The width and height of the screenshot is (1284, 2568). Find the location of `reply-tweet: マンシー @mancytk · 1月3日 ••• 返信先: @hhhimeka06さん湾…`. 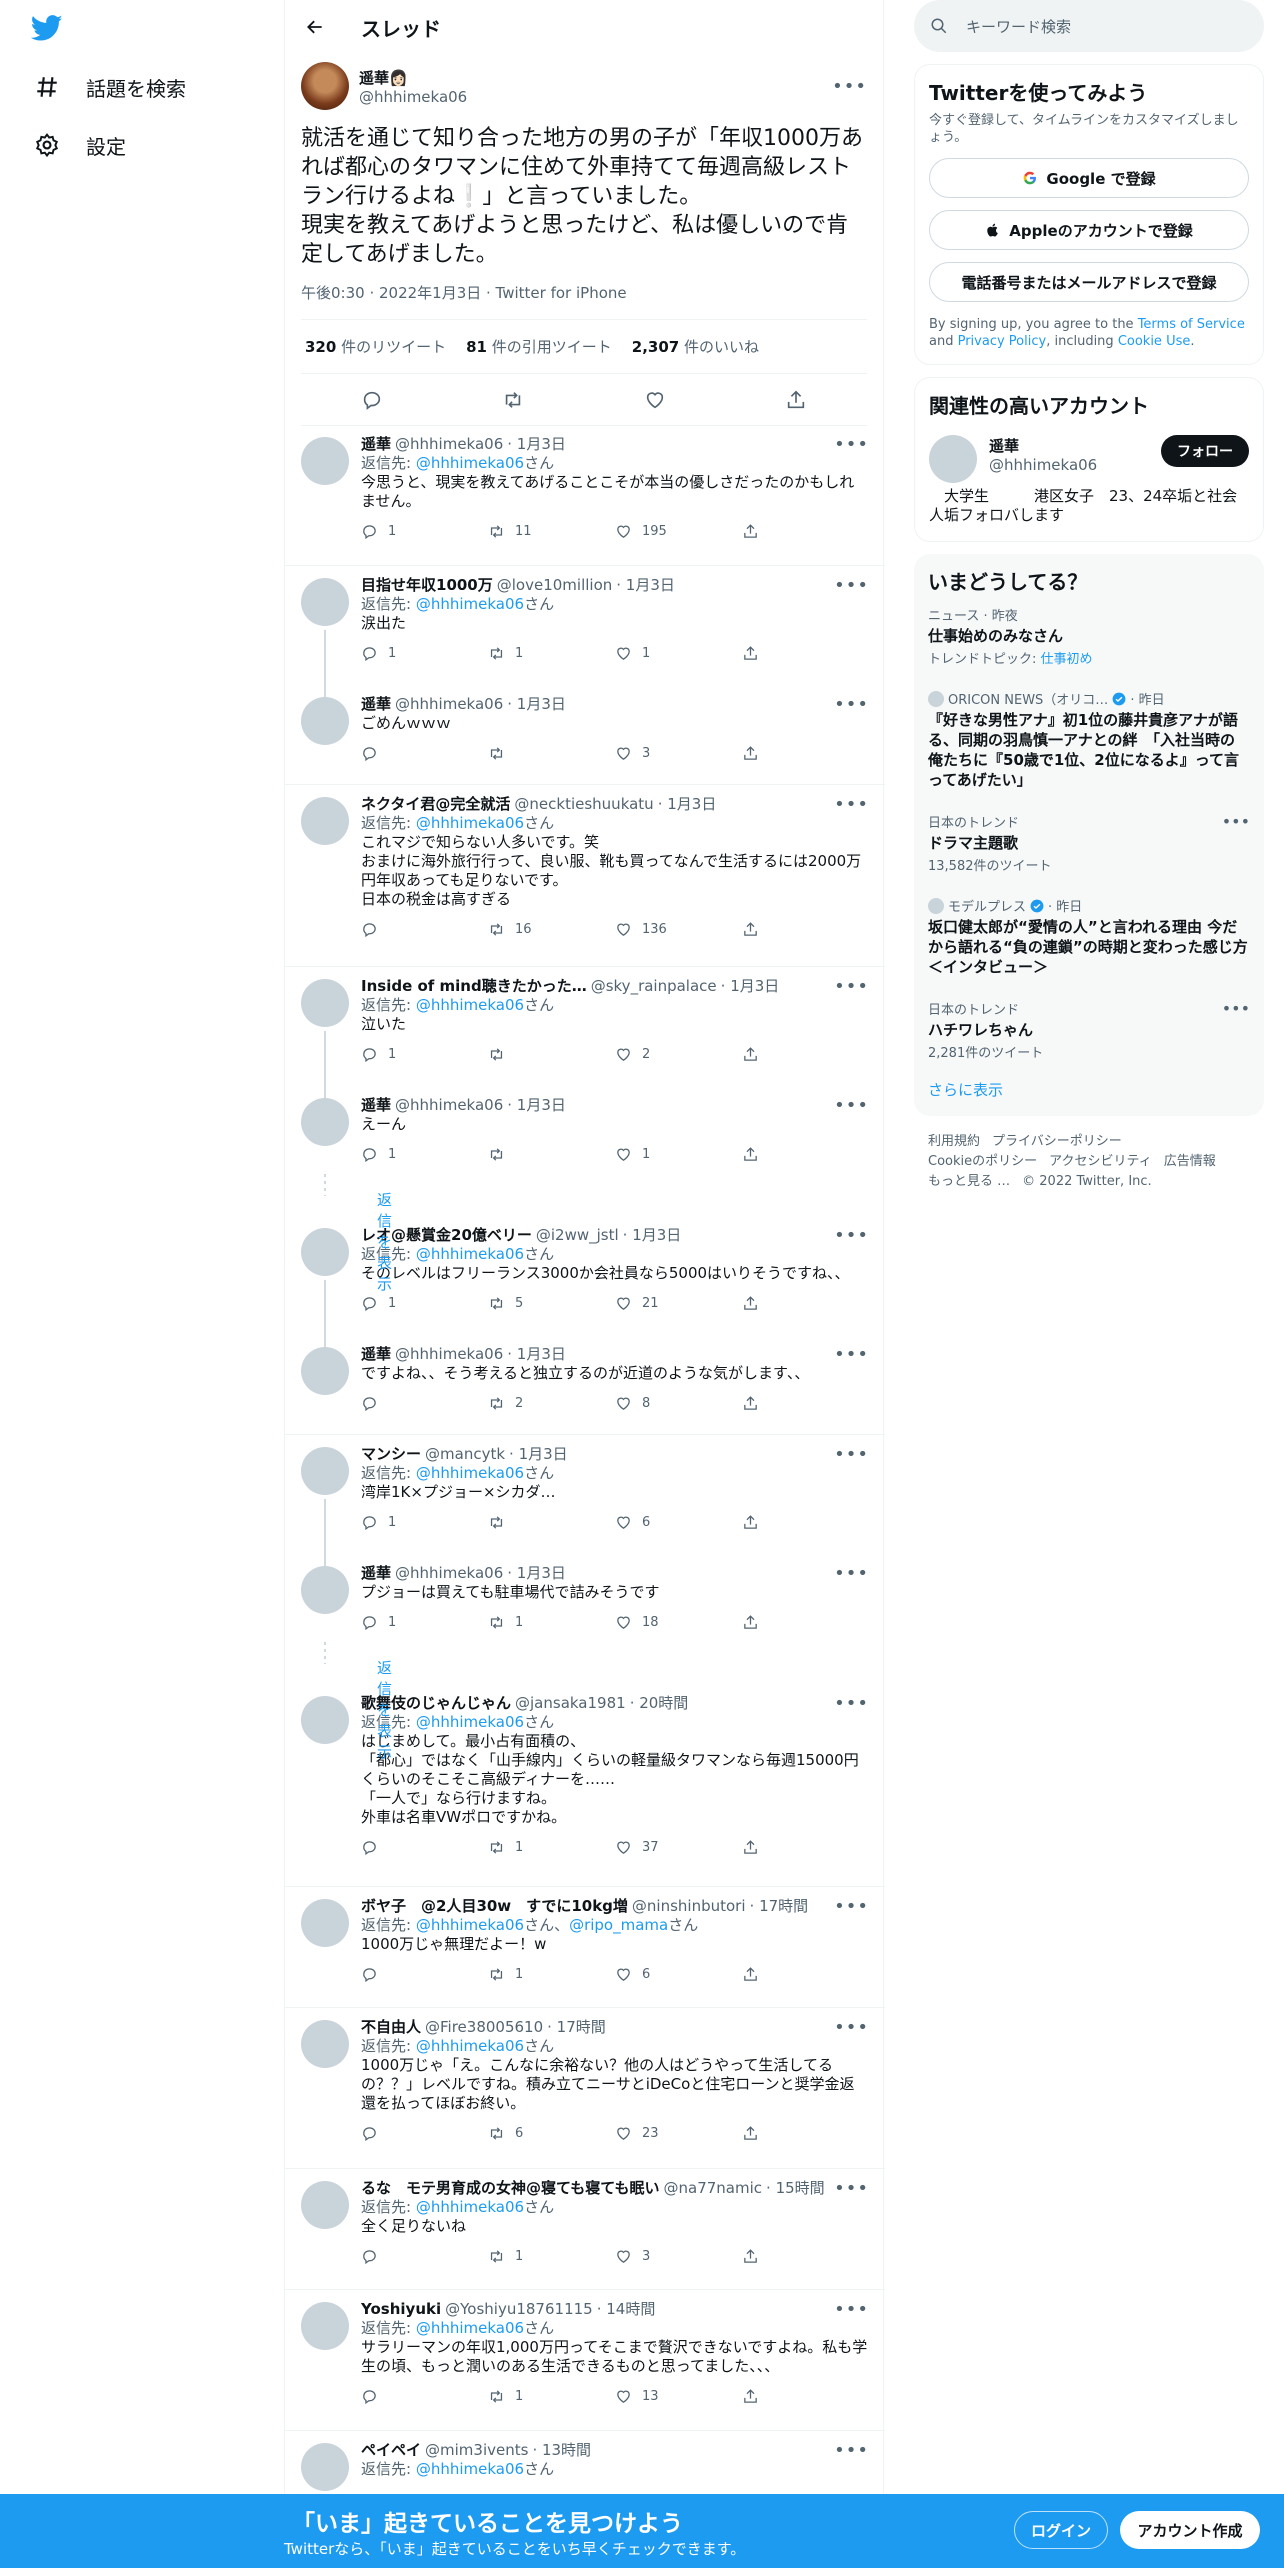

reply-tweet: マンシー @mancytk · 1月3日 ••• 返信先: @hhhimeka06さん湾… is located at coordinates (585, 1500).